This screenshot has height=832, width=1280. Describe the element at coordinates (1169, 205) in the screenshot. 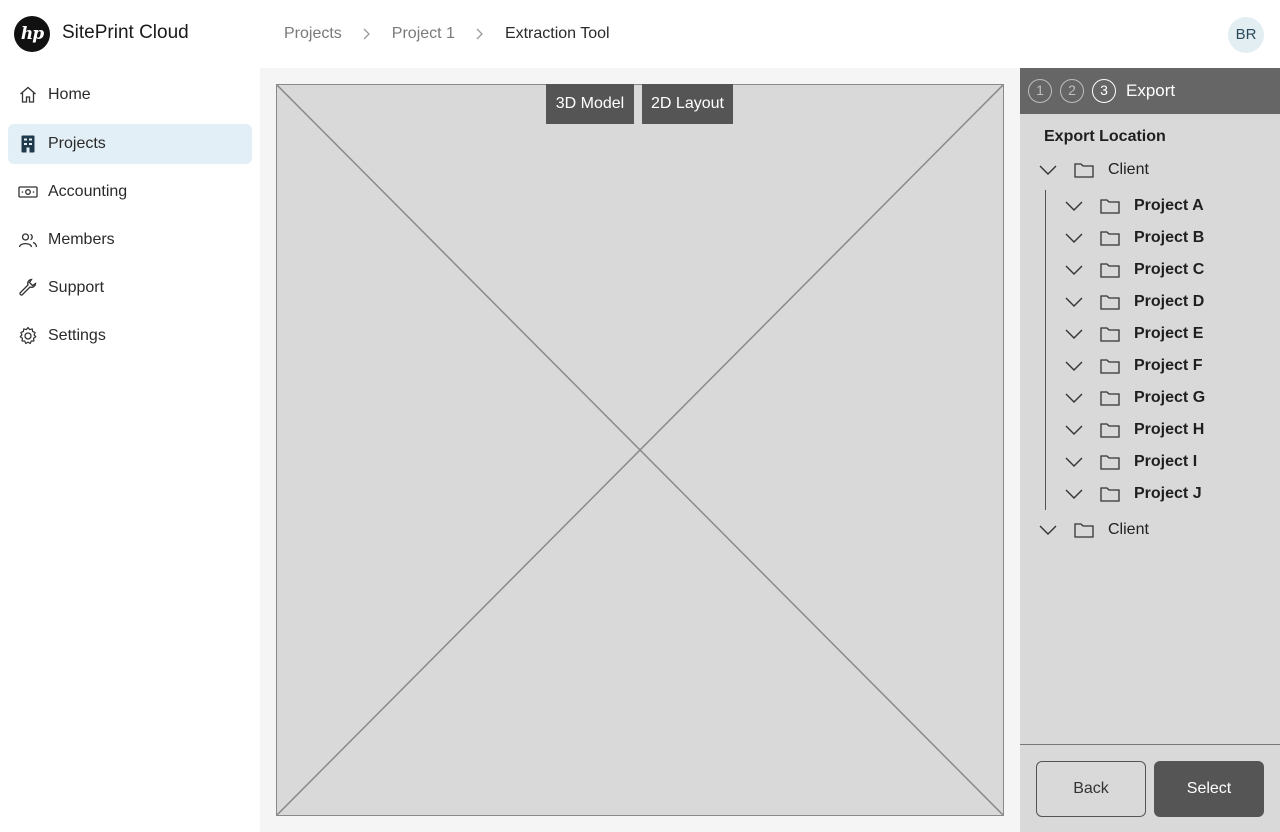

I see `tree-node-label: Project A` at that location.